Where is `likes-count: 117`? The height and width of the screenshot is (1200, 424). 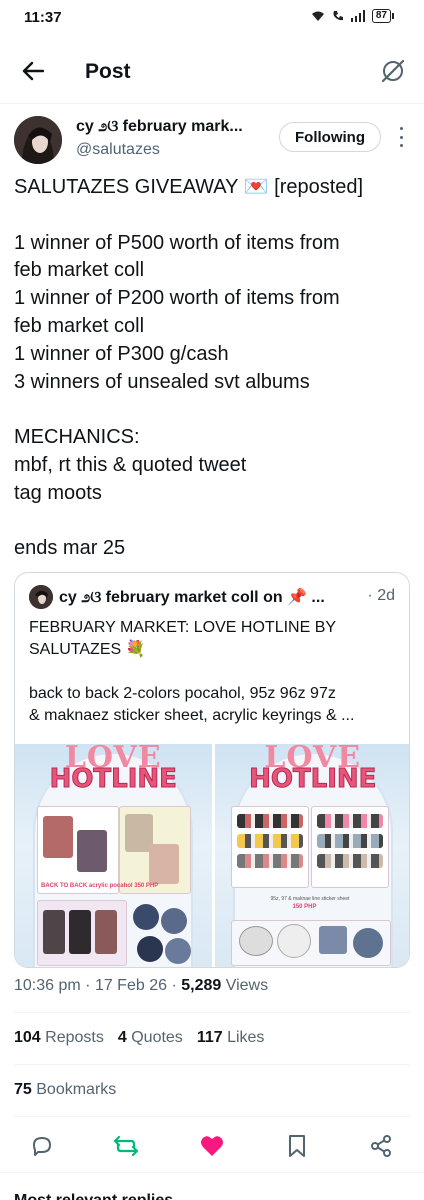 likes-count: 117 is located at coordinates (209, 1037).